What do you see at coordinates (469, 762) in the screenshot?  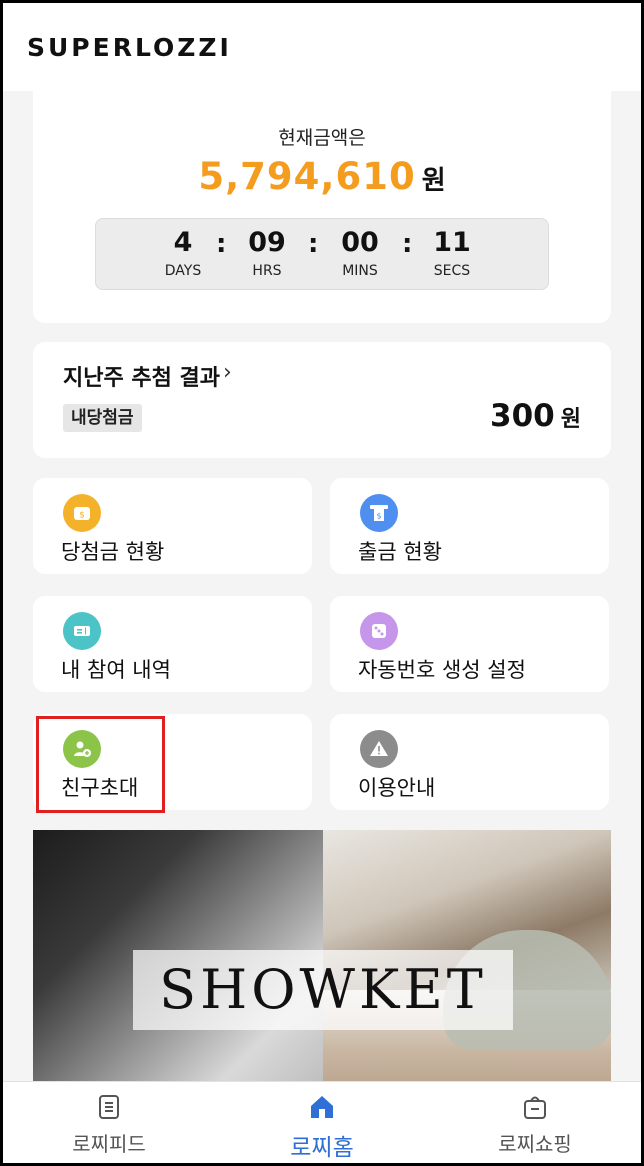 I see `menu-guide: 이용안내` at bounding box center [469, 762].